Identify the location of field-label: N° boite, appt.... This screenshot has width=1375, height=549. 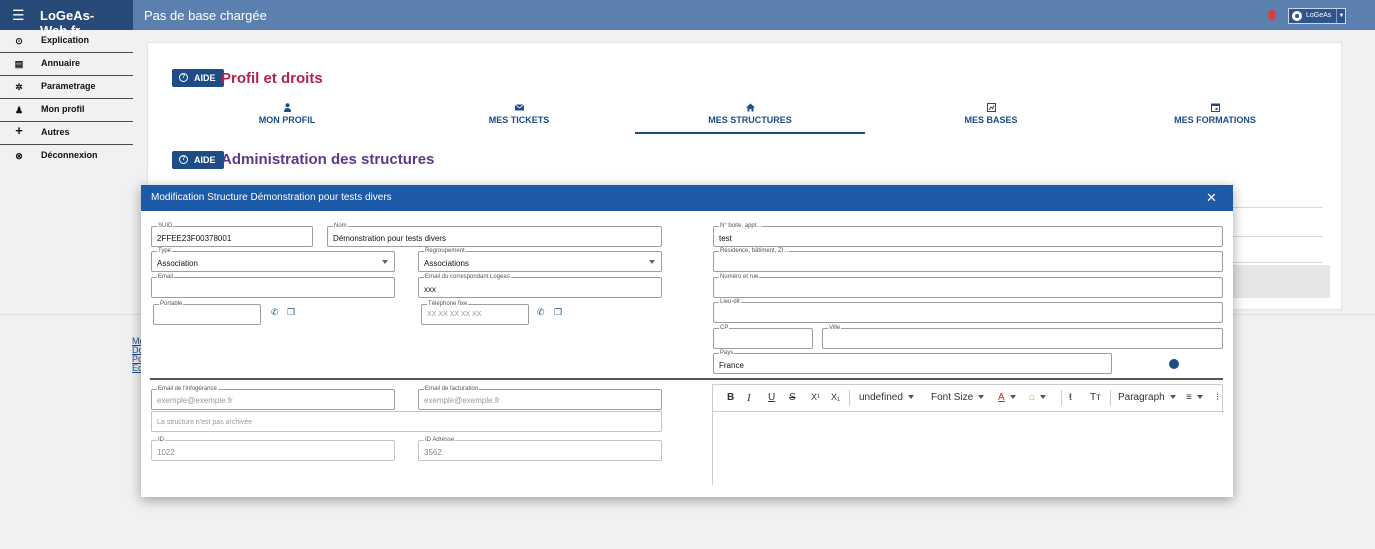
(741, 226).